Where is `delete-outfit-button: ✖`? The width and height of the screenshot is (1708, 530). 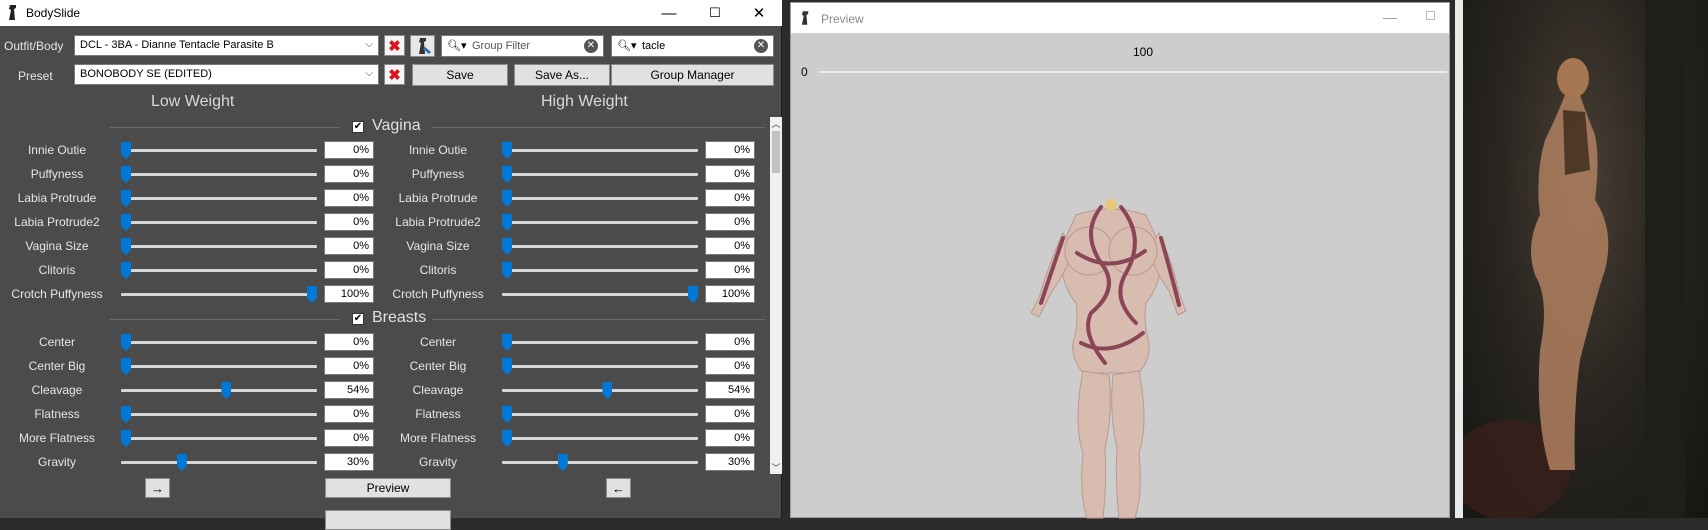 delete-outfit-button: ✖ is located at coordinates (394, 45).